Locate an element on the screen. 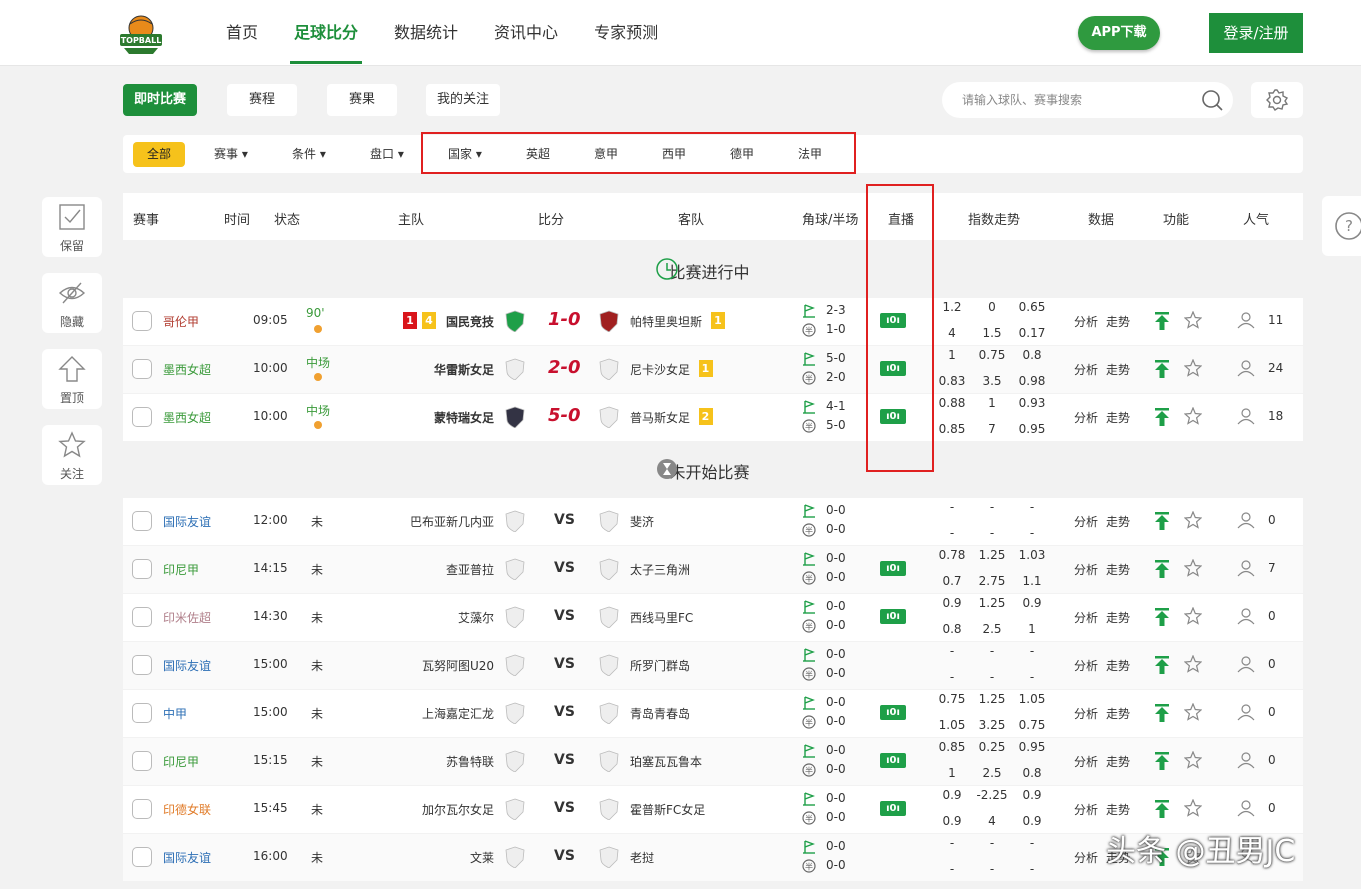  home-team-name: 国民竞技 is located at coordinates (470, 321).